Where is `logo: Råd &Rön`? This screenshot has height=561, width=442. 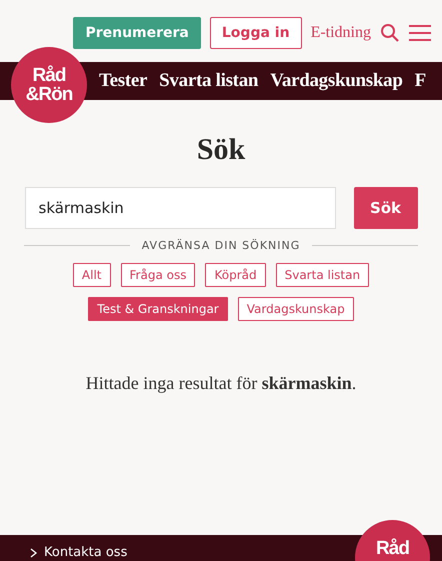
logo: Råd &Rön is located at coordinates (49, 85).